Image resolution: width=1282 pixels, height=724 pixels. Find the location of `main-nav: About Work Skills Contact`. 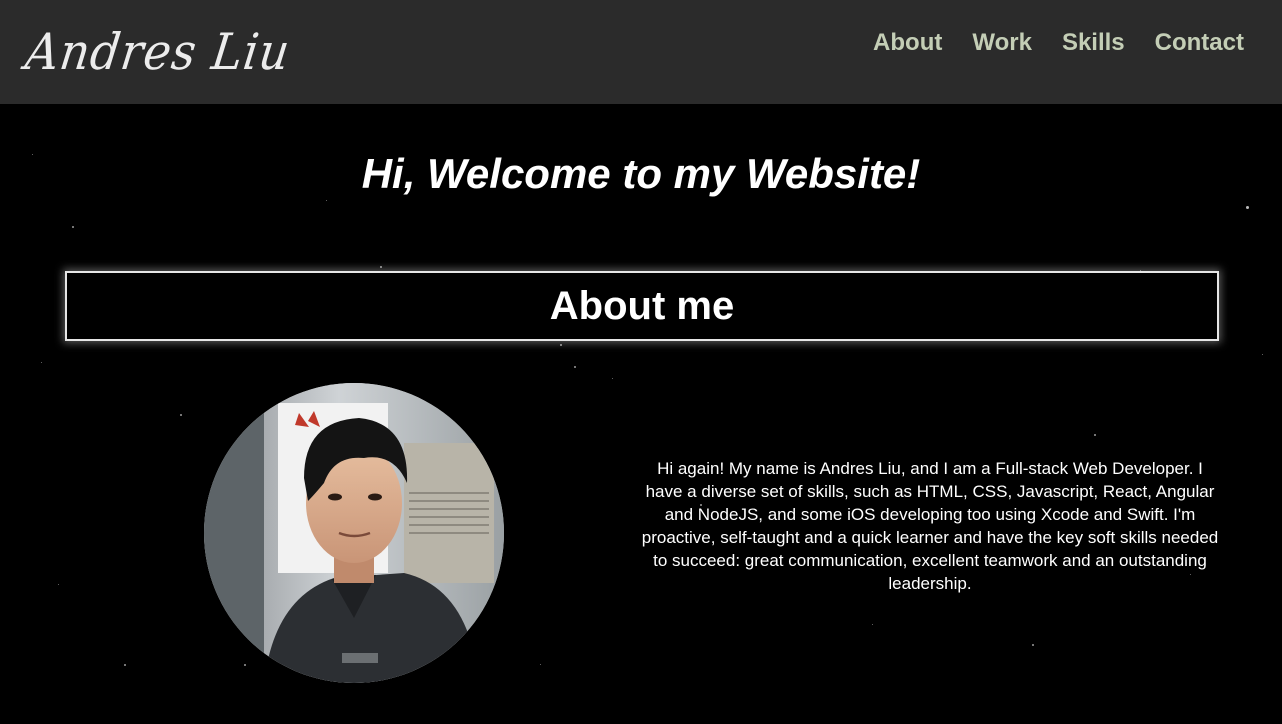

main-nav: About Work Skills Contact is located at coordinates (1058, 43).